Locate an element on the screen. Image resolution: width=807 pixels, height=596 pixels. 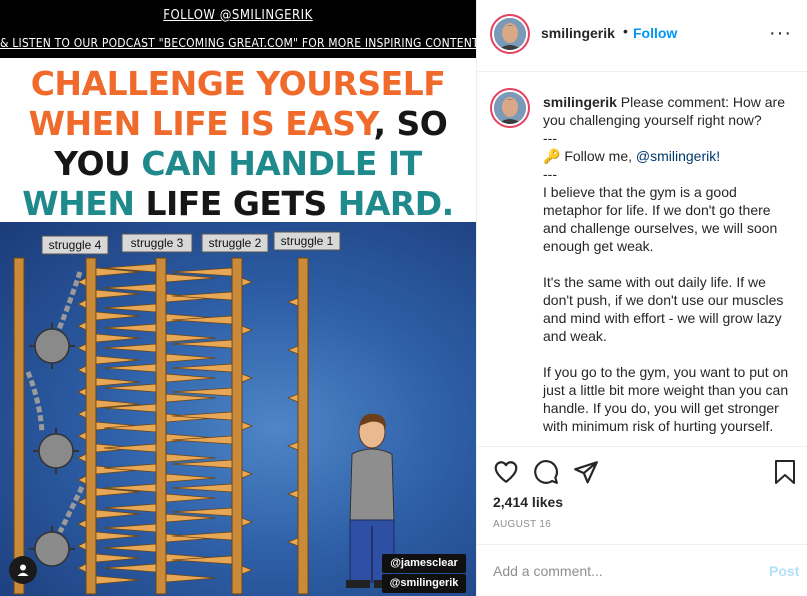
spikes is located at coordinates (188, 424).